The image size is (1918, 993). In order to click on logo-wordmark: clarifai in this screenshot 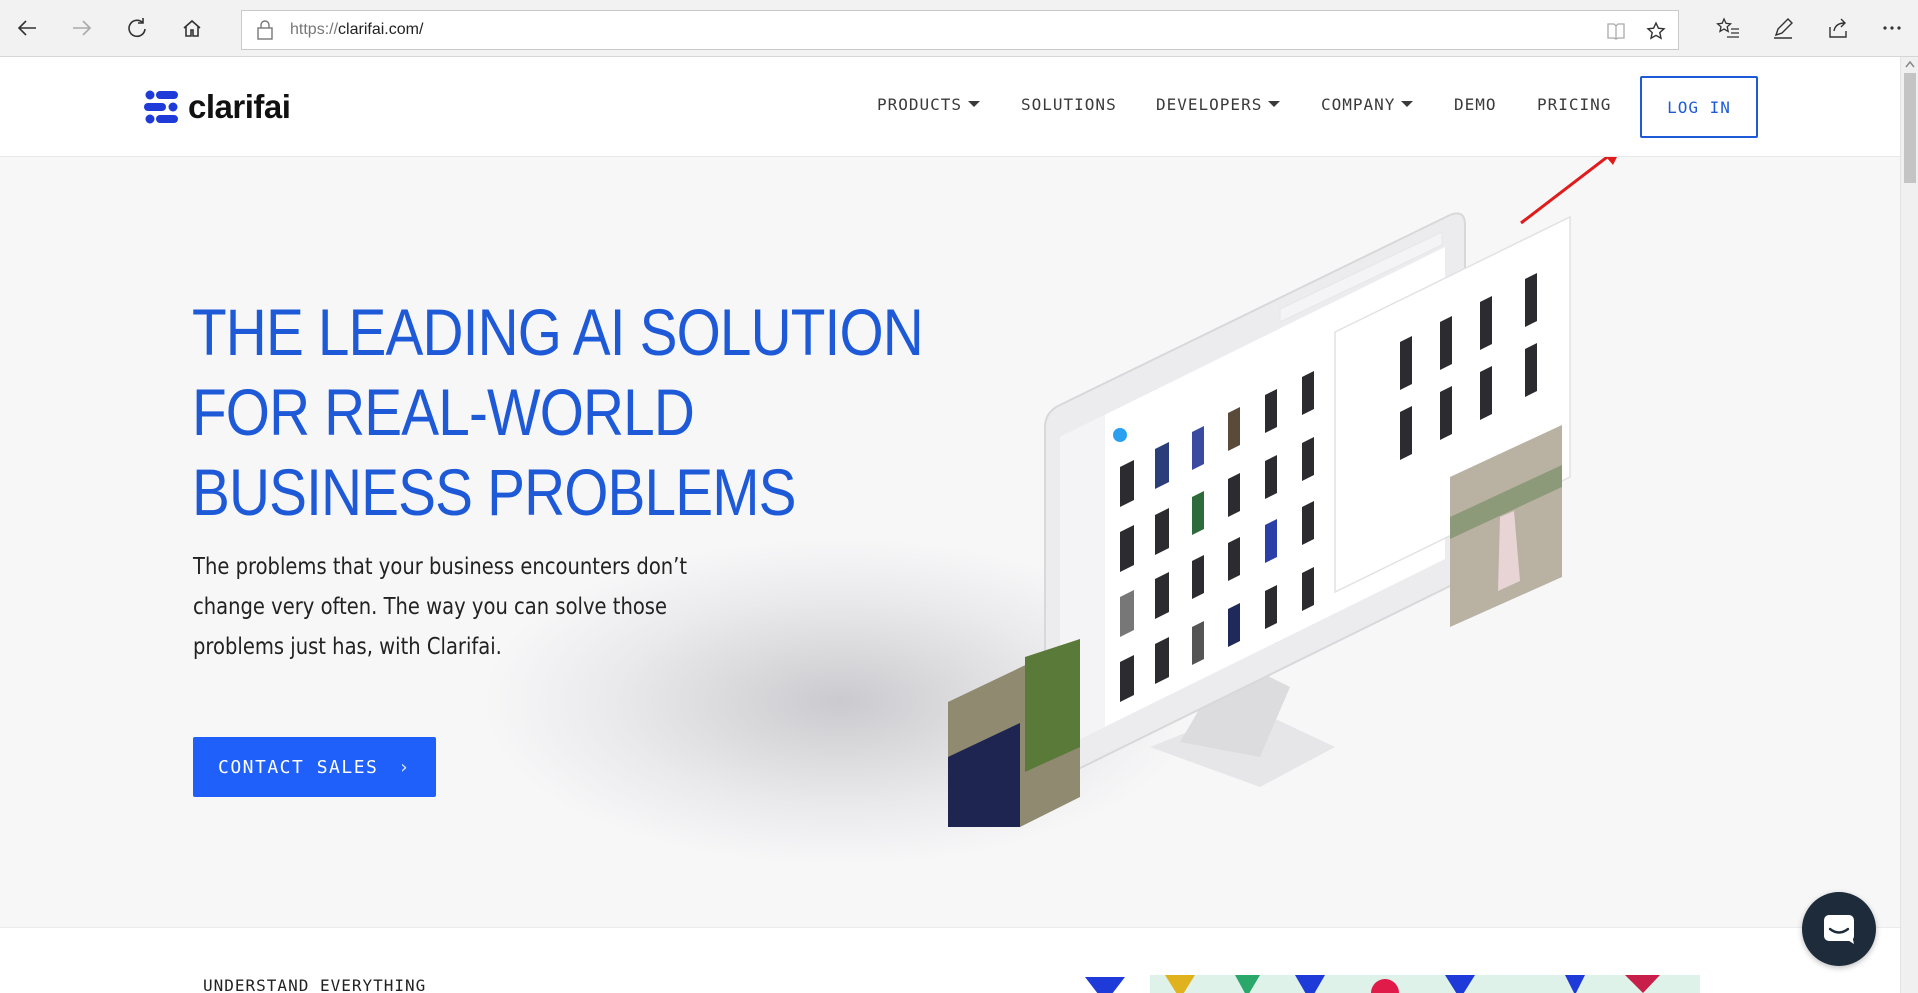, I will do `click(239, 106)`.